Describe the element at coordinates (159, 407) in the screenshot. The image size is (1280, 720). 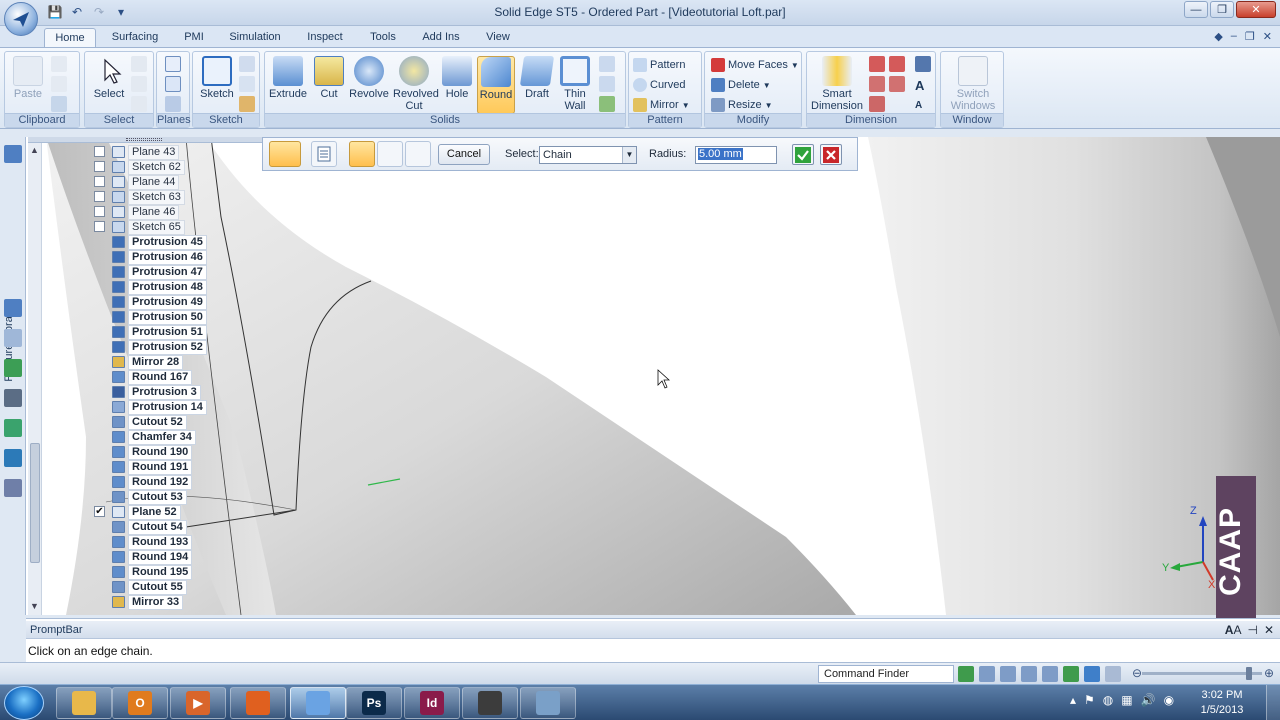
I see `tree-item: Protrusion 14` at that location.